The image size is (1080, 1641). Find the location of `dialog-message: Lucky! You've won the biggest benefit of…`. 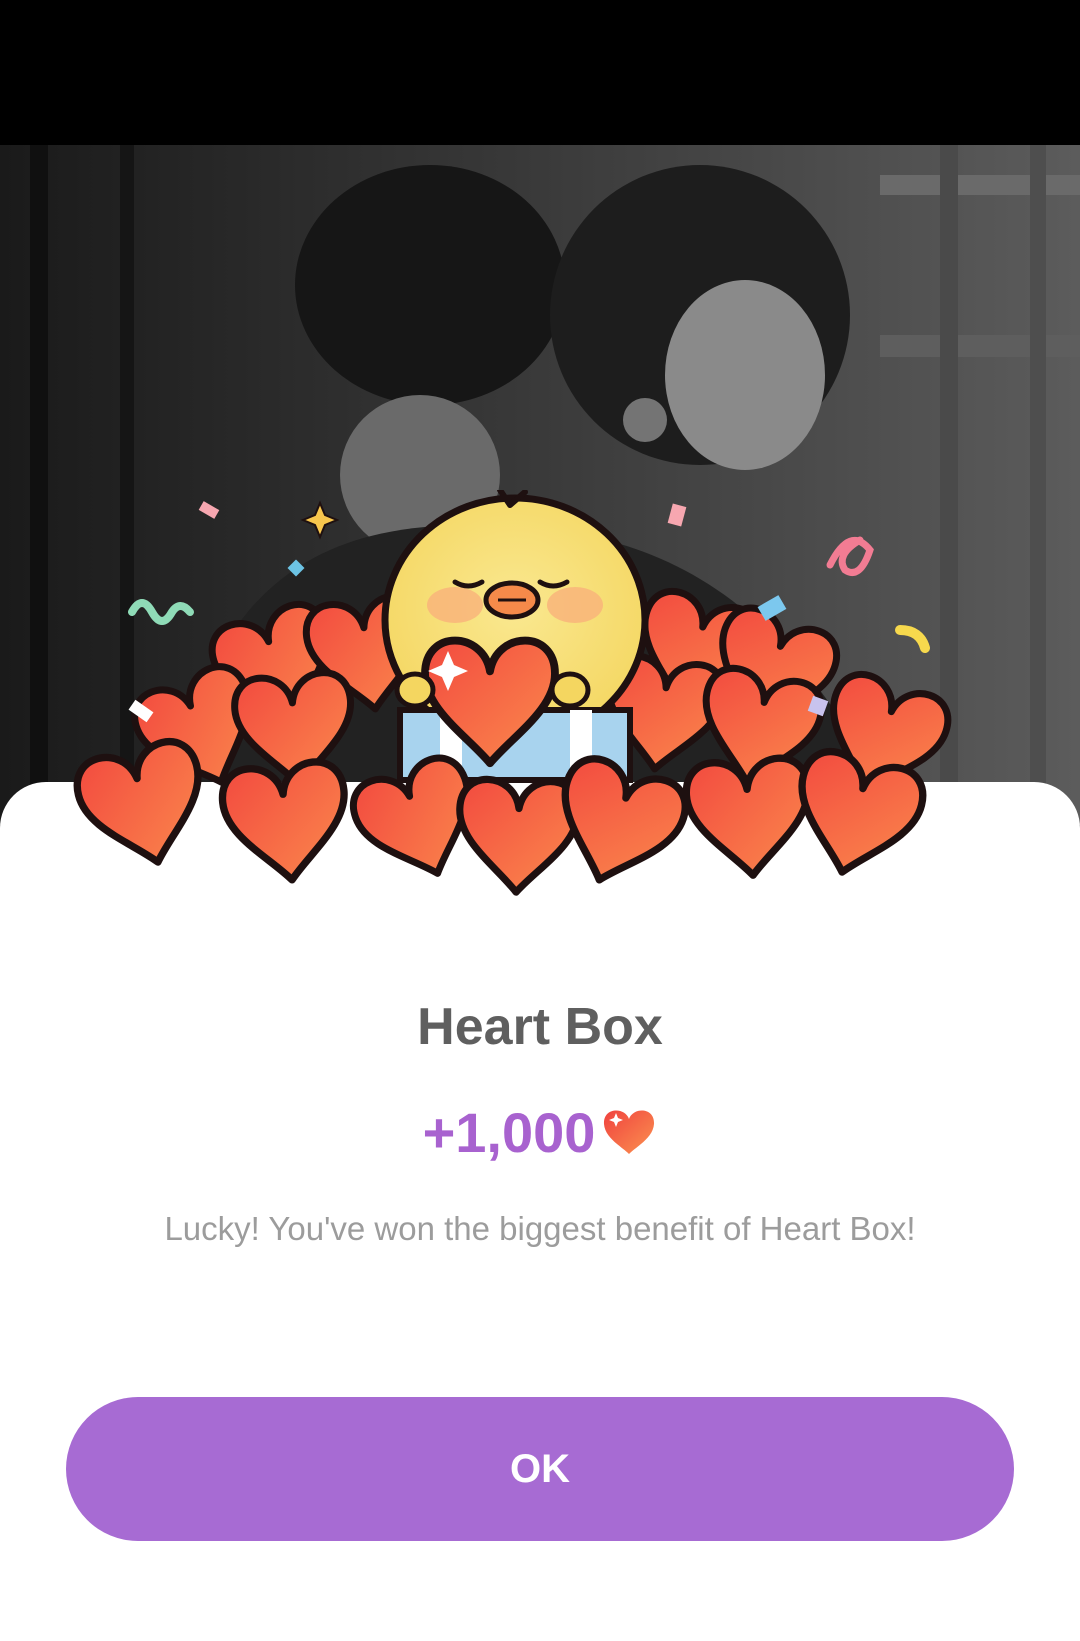

dialog-message: Lucky! You've won the biggest benefit of… is located at coordinates (540, 1228).